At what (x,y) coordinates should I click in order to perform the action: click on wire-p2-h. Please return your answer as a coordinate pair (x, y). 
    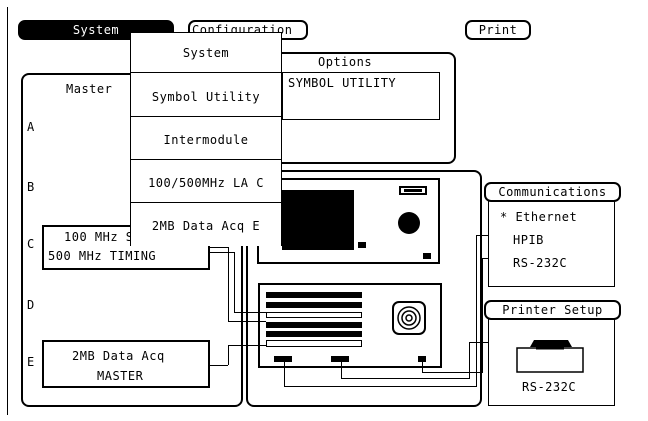
    Looking at the image, I should click on (405, 378).